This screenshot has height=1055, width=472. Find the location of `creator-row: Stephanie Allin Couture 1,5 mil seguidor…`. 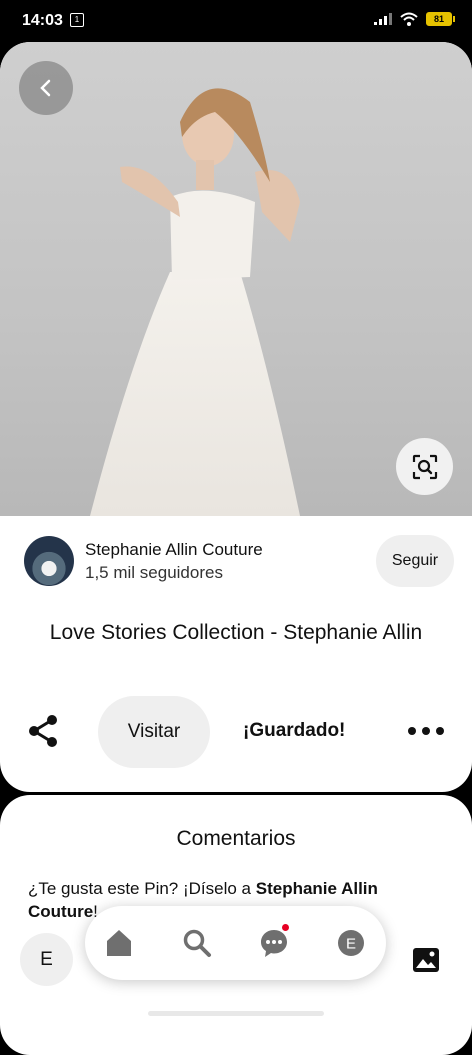

creator-row: Stephanie Allin Couture 1,5 mil seguidor… is located at coordinates (239, 561).